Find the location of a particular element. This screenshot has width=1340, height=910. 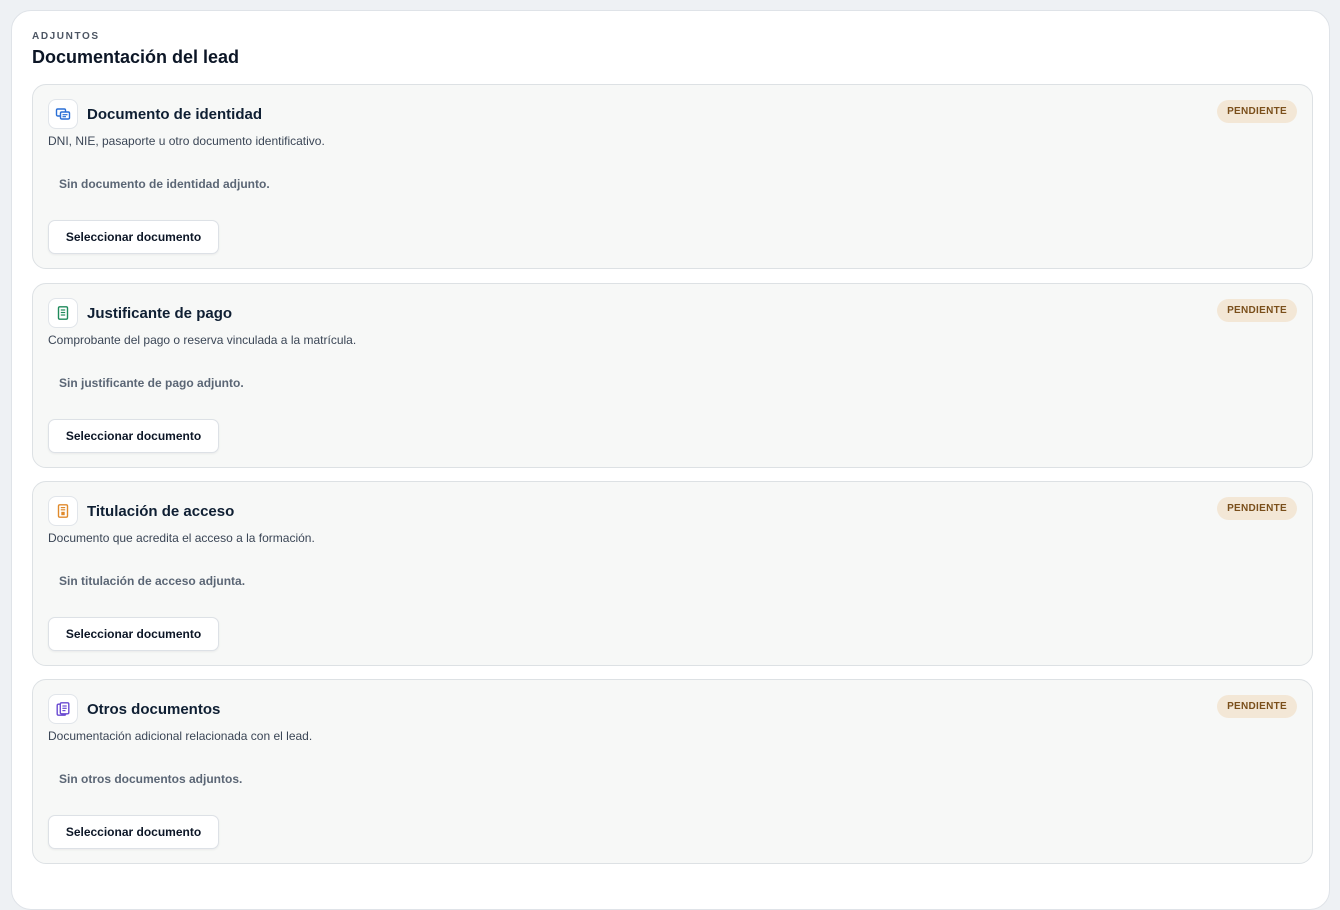

document-title: Justificante de pago is located at coordinates (160, 313).